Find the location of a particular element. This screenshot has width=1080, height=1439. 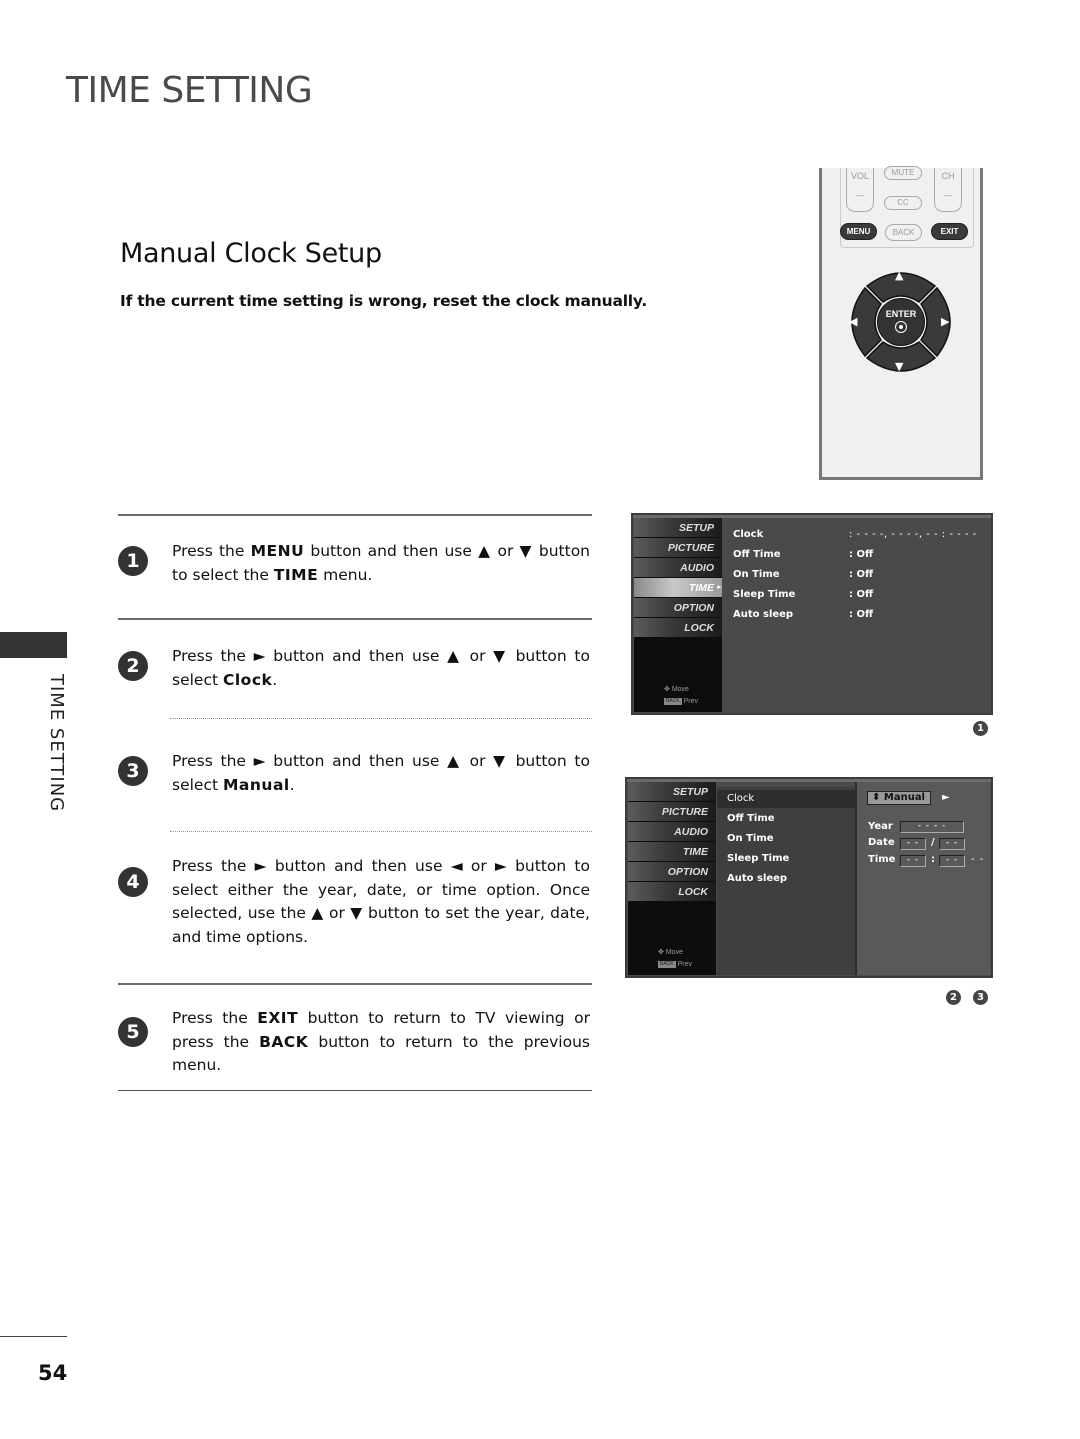

chapter-title: TIME SETTING is located at coordinates (189, 90).